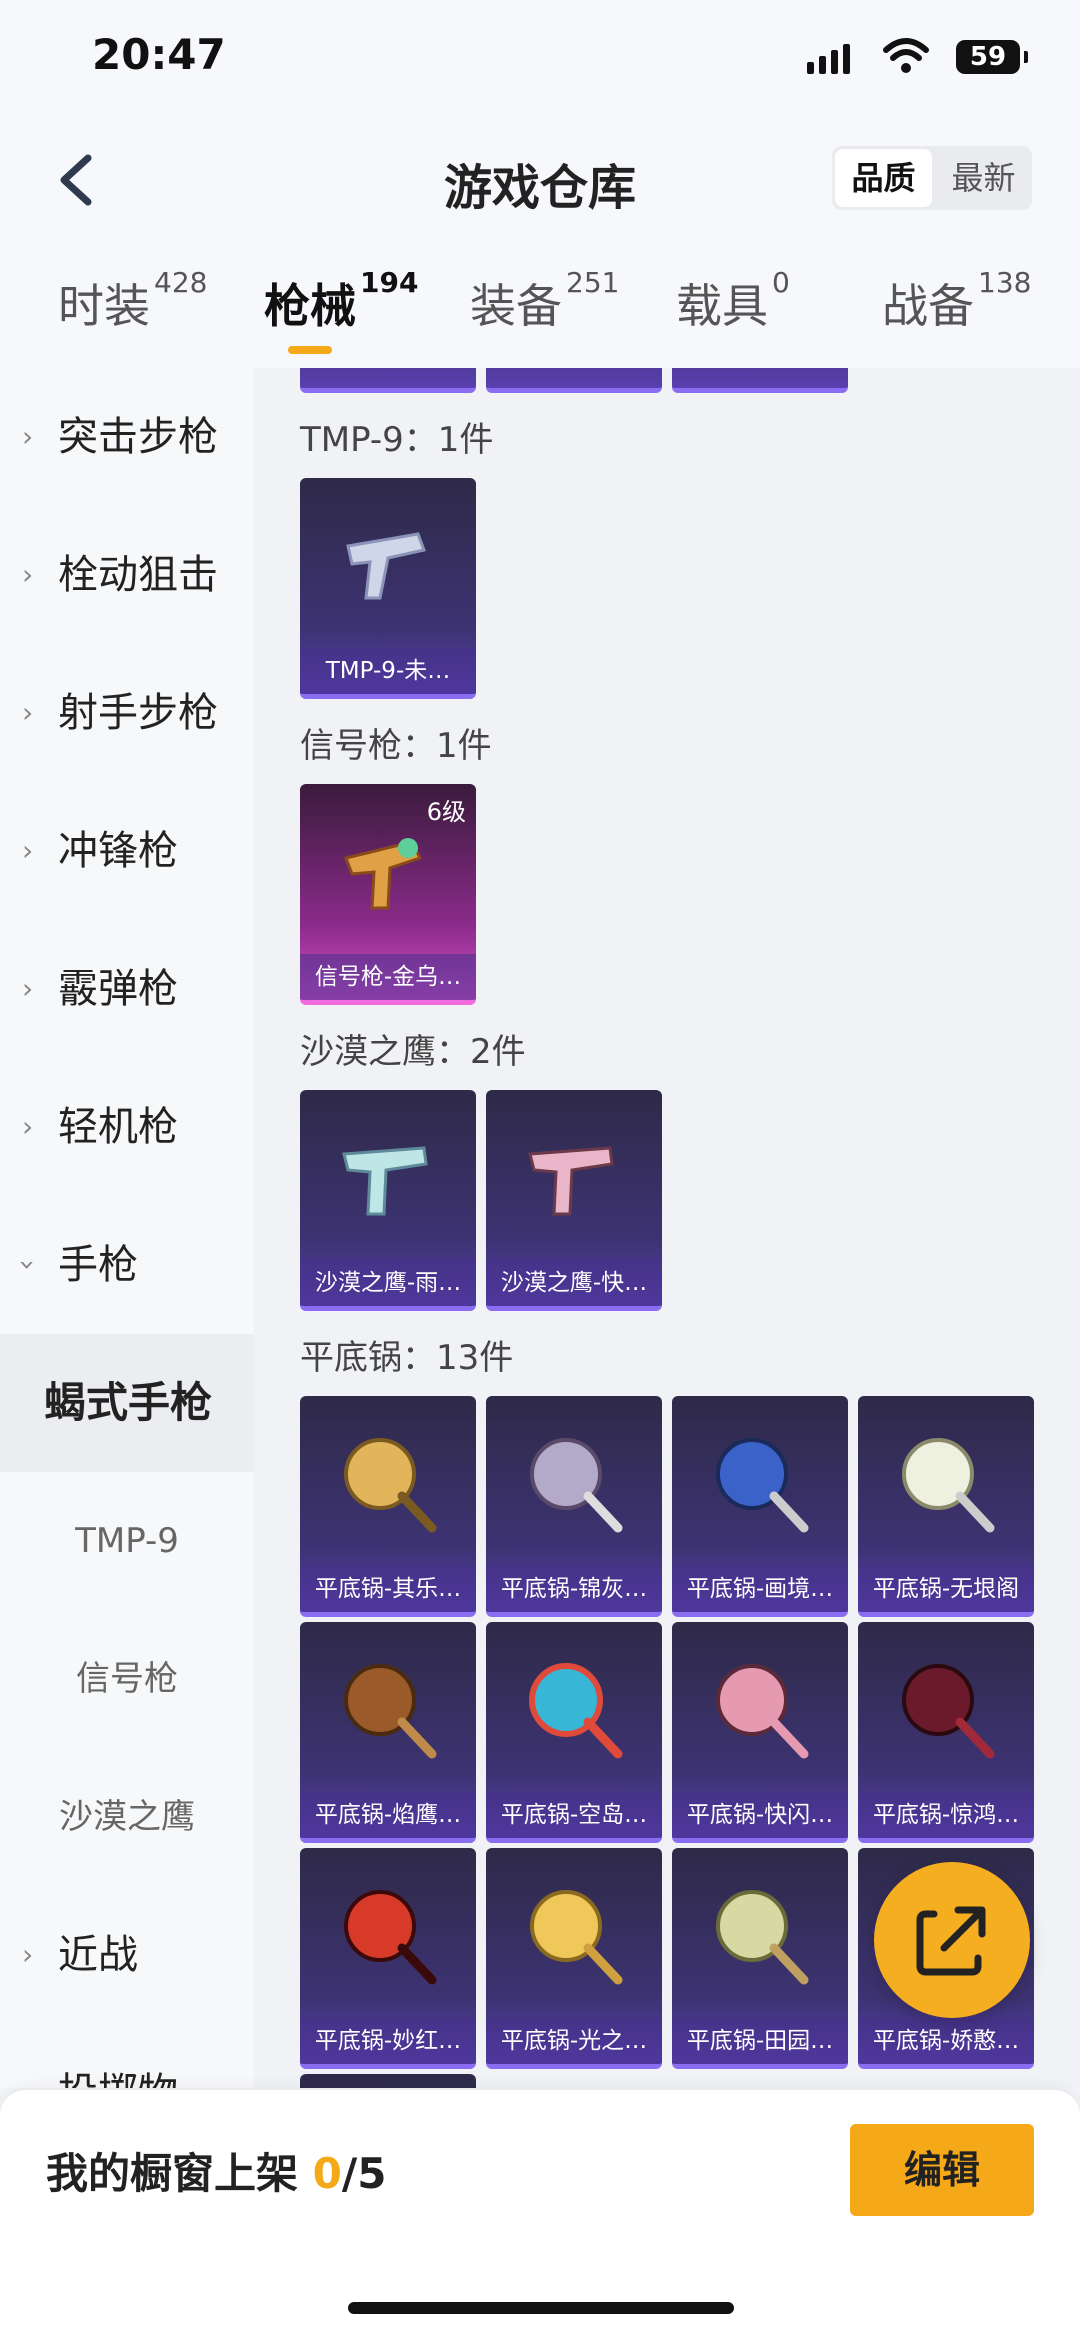 The width and height of the screenshot is (1080, 2339). Describe the element at coordinates (132, 301) in the screenshot. I see `tab-fashion: 时装 428` at that location.